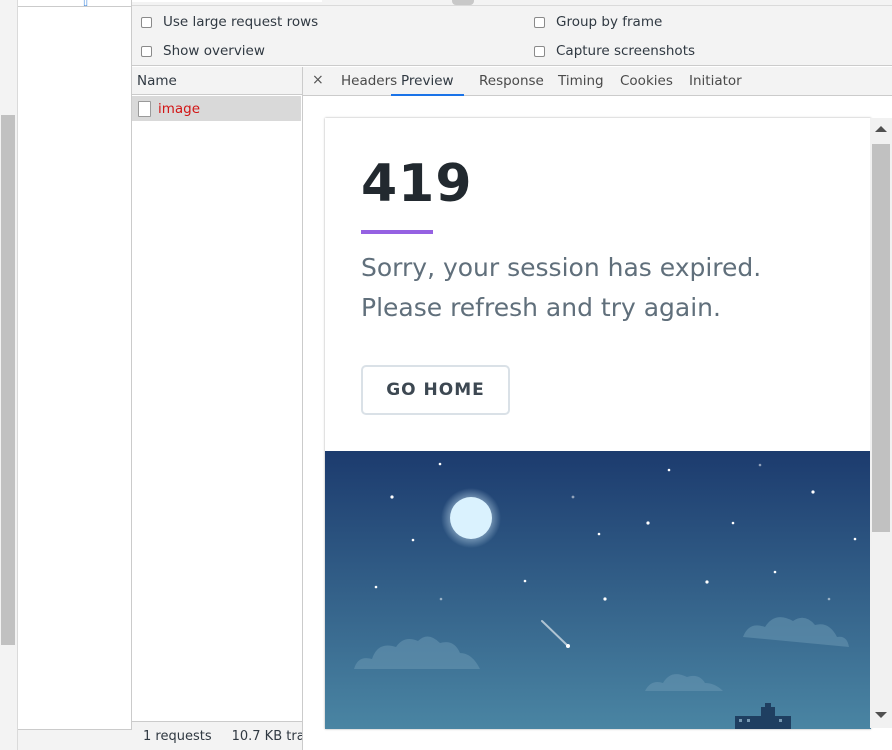 This screenshot has width=892, height=750. I want to click on settings-top-strip, so click(512, 3).